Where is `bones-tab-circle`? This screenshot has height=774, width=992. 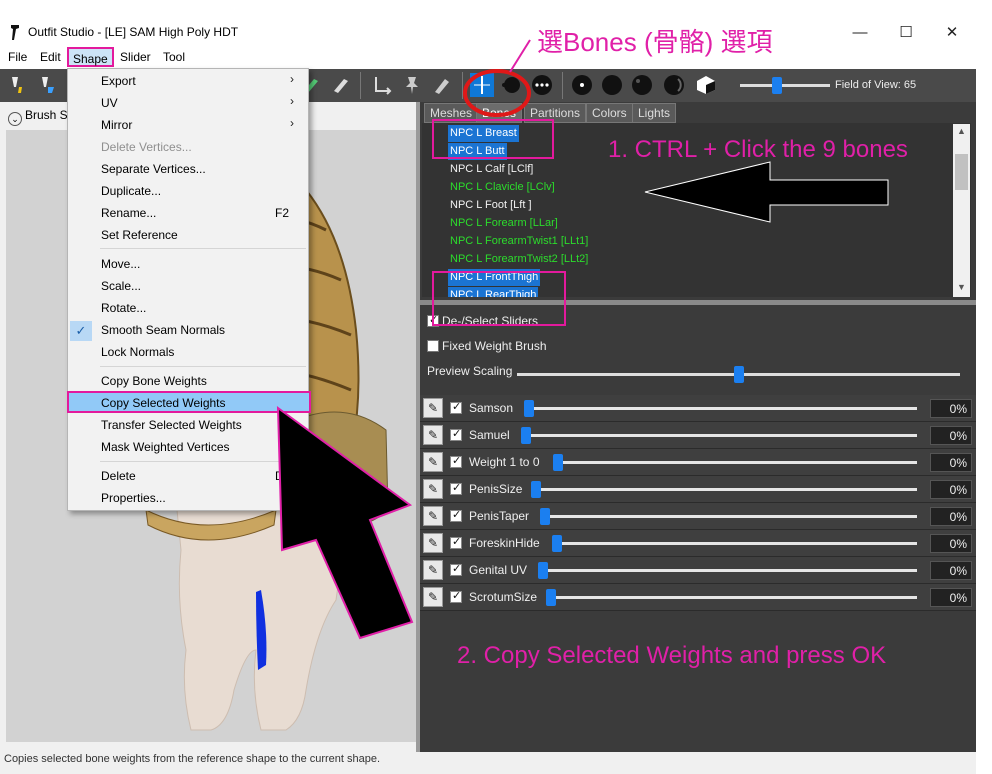
bones-tab-circle is located at coordinates (497, 93).